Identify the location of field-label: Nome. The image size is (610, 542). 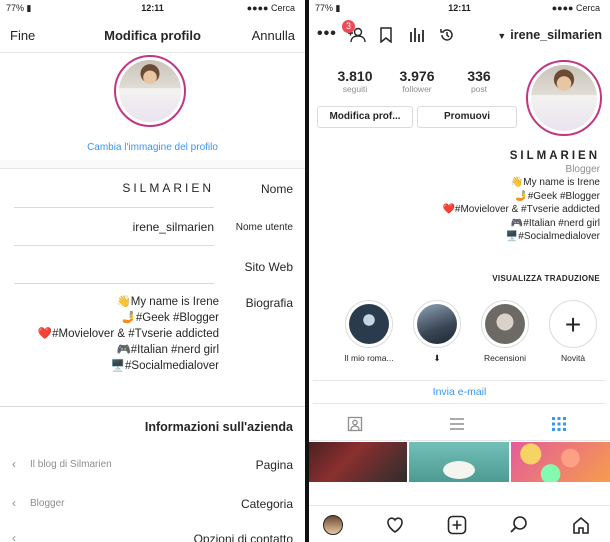
(276, 189).